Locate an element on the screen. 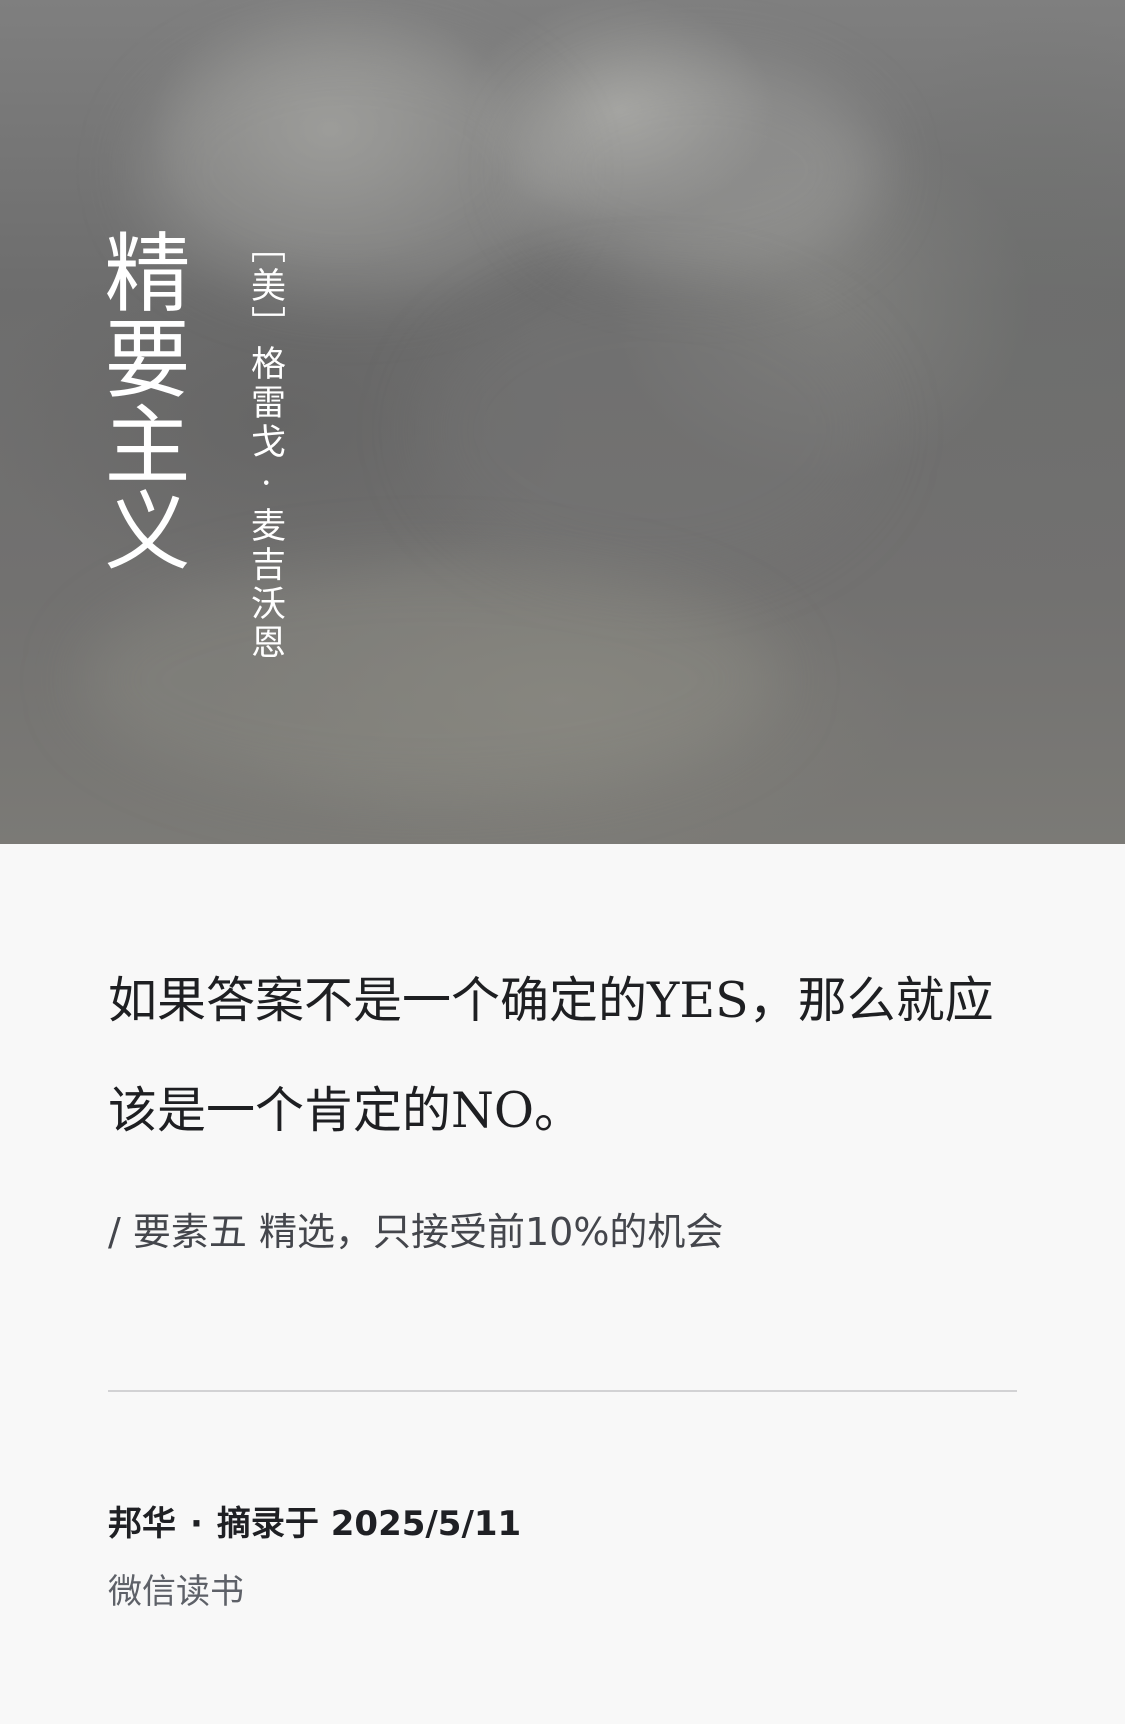 The width and height of the screenshot is (1125, 1724). book-title: 精要主义 is located at coordinates (139, 400).